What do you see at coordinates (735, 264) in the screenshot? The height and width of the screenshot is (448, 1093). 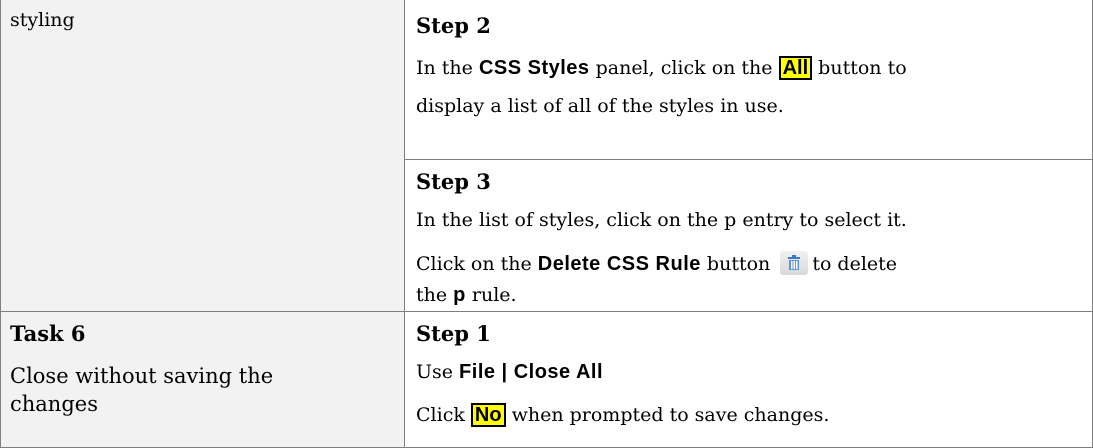 I see `step3-line2-mid: button` at bounding box center [735, 264].